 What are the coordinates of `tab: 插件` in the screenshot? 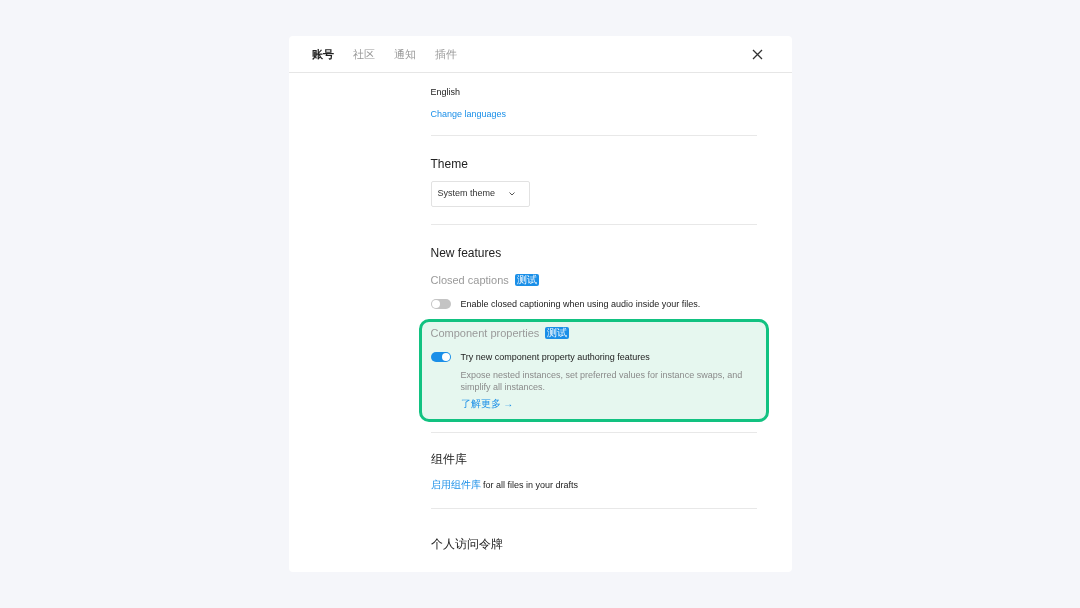 It's located at (445, 54).